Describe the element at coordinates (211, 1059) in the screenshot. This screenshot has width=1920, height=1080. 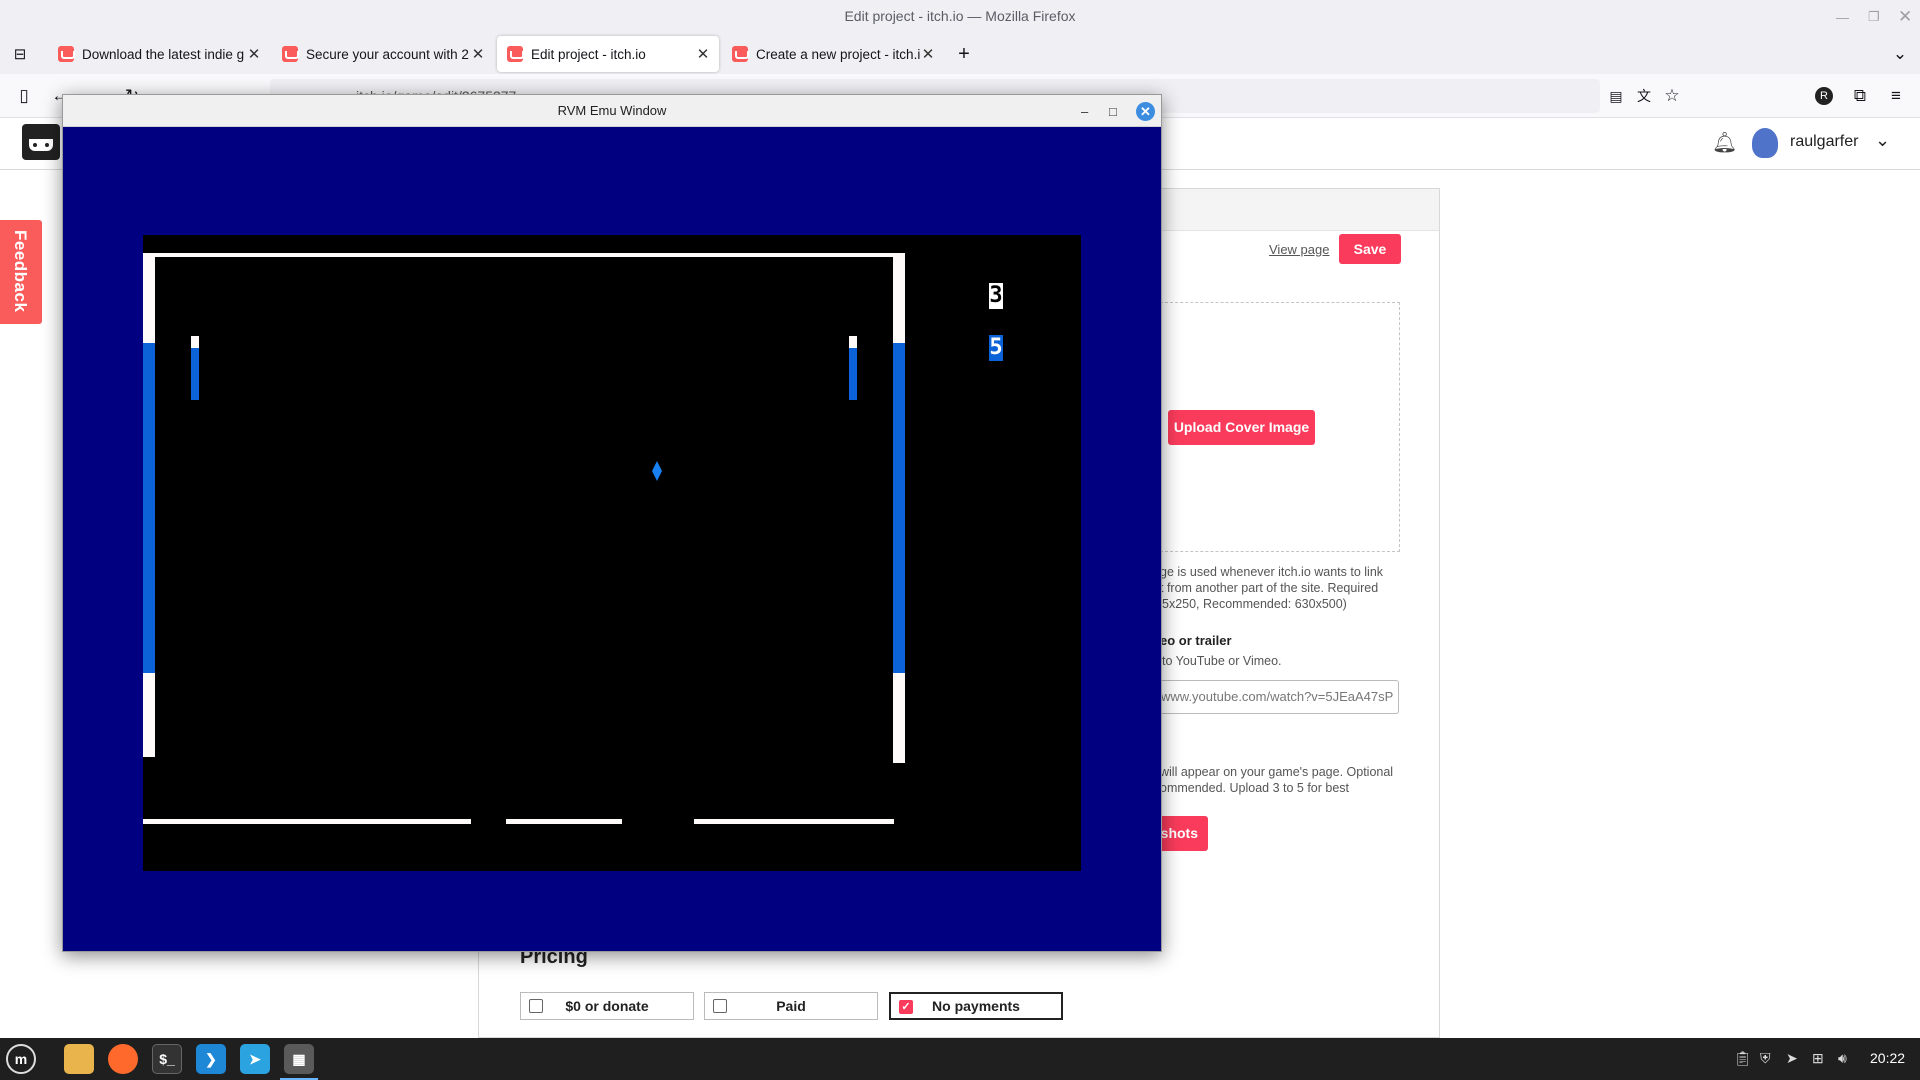
I see `vscode-icon: ❯` at that location.